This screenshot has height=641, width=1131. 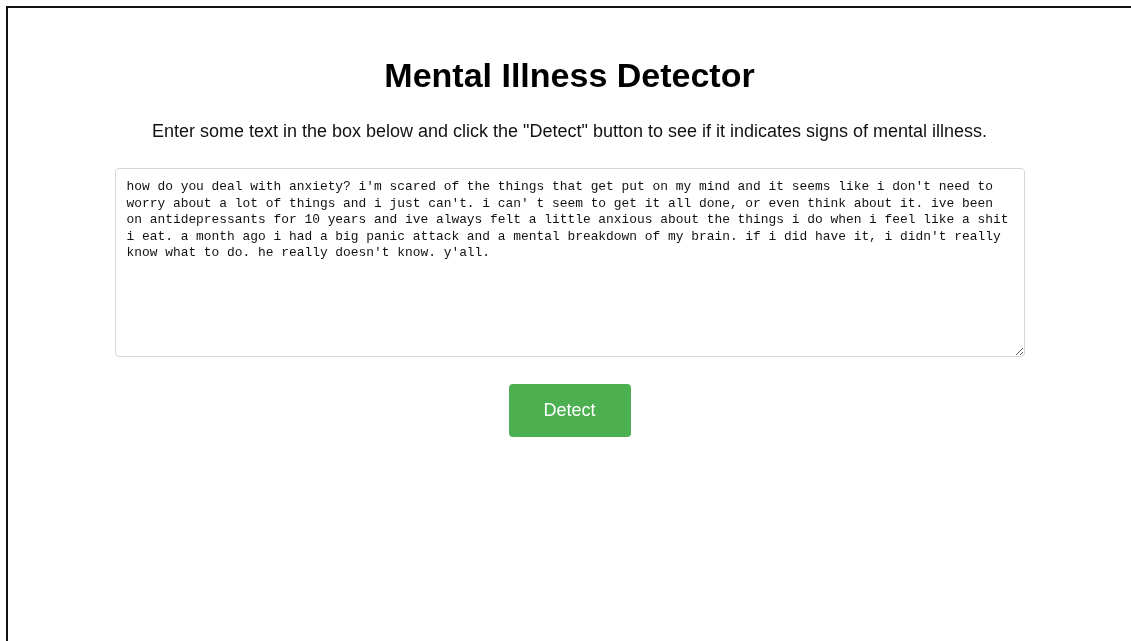 What do you see at coordinates (569, 75) in the screenshot?
I see `page-title: Mental Illness Detector` at bounding box center [569, 75].